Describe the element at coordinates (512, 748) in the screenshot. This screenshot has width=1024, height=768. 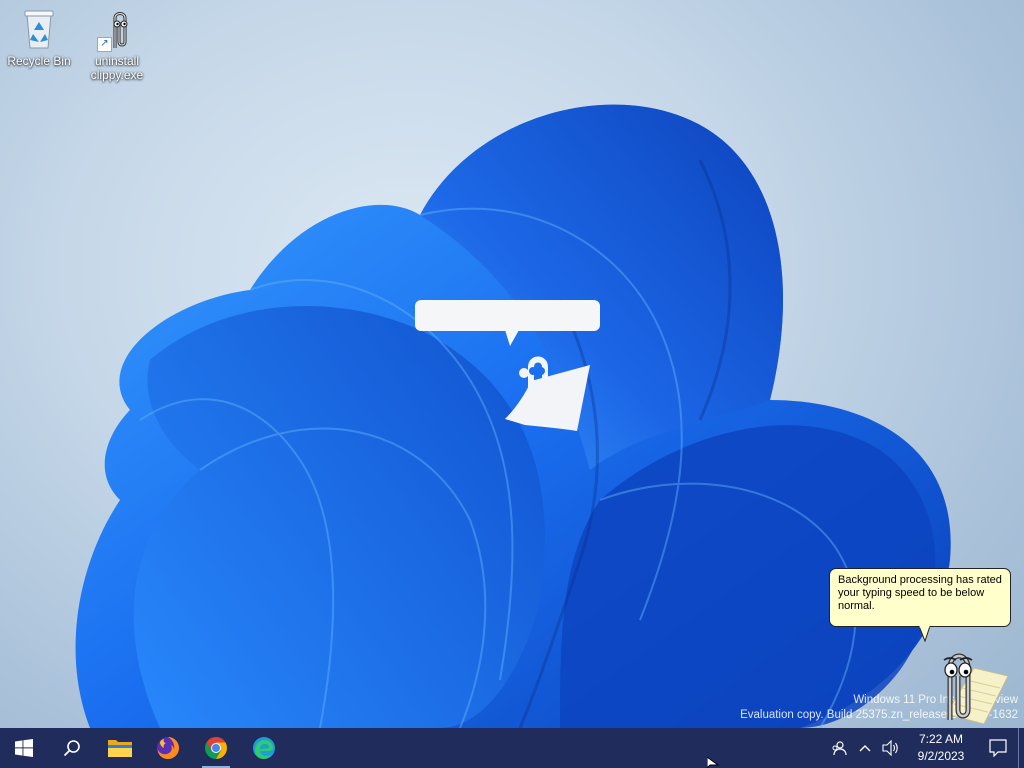
I see `taskbar: 7:22 AM 9/2/2023` at that location.